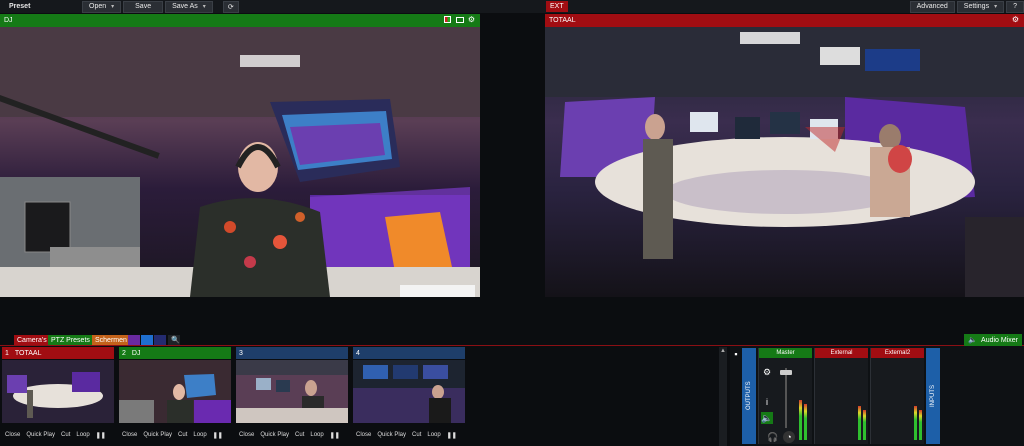 The height and width of the screenshot is (446, 1024). Describe the element at coordinates (447, 19) in the screenshot. I see `color-swatch-icon` at that location.